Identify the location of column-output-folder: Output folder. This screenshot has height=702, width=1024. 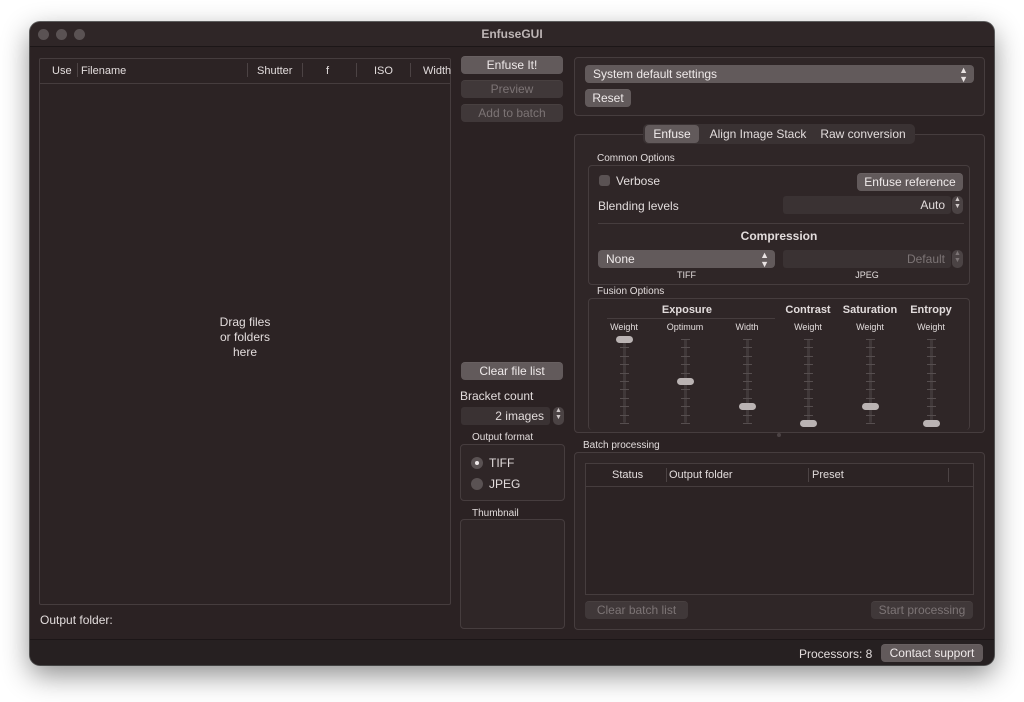
(701, 475).